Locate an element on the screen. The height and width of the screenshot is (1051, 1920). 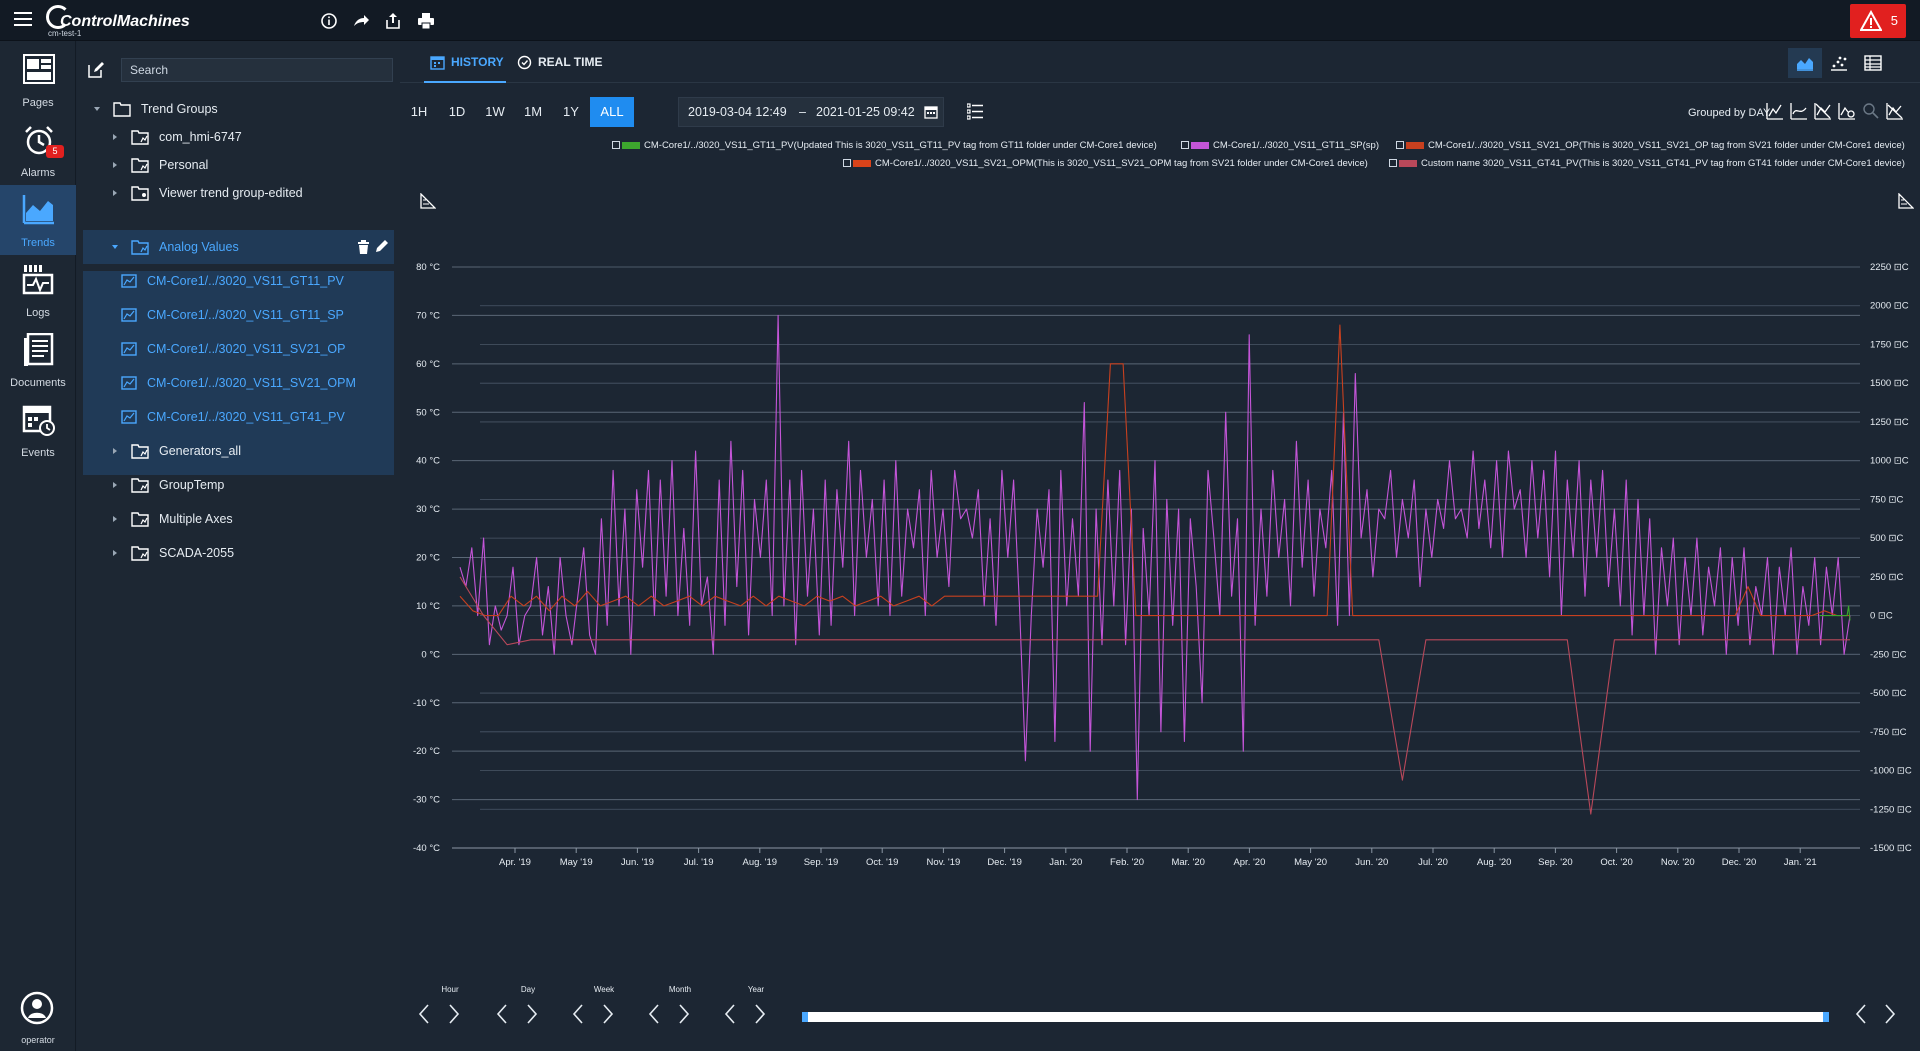
print-icon is located at coordinates (426, 21).